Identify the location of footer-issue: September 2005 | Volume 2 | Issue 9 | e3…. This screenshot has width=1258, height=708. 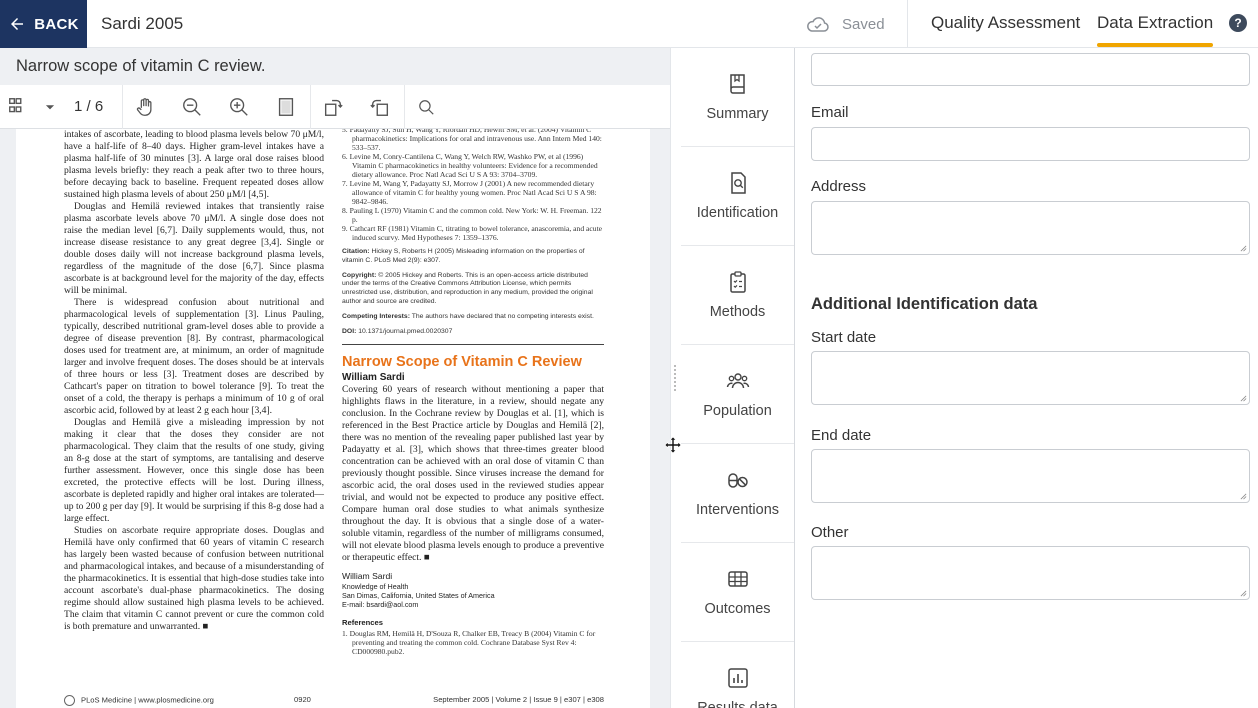
(518, 699).